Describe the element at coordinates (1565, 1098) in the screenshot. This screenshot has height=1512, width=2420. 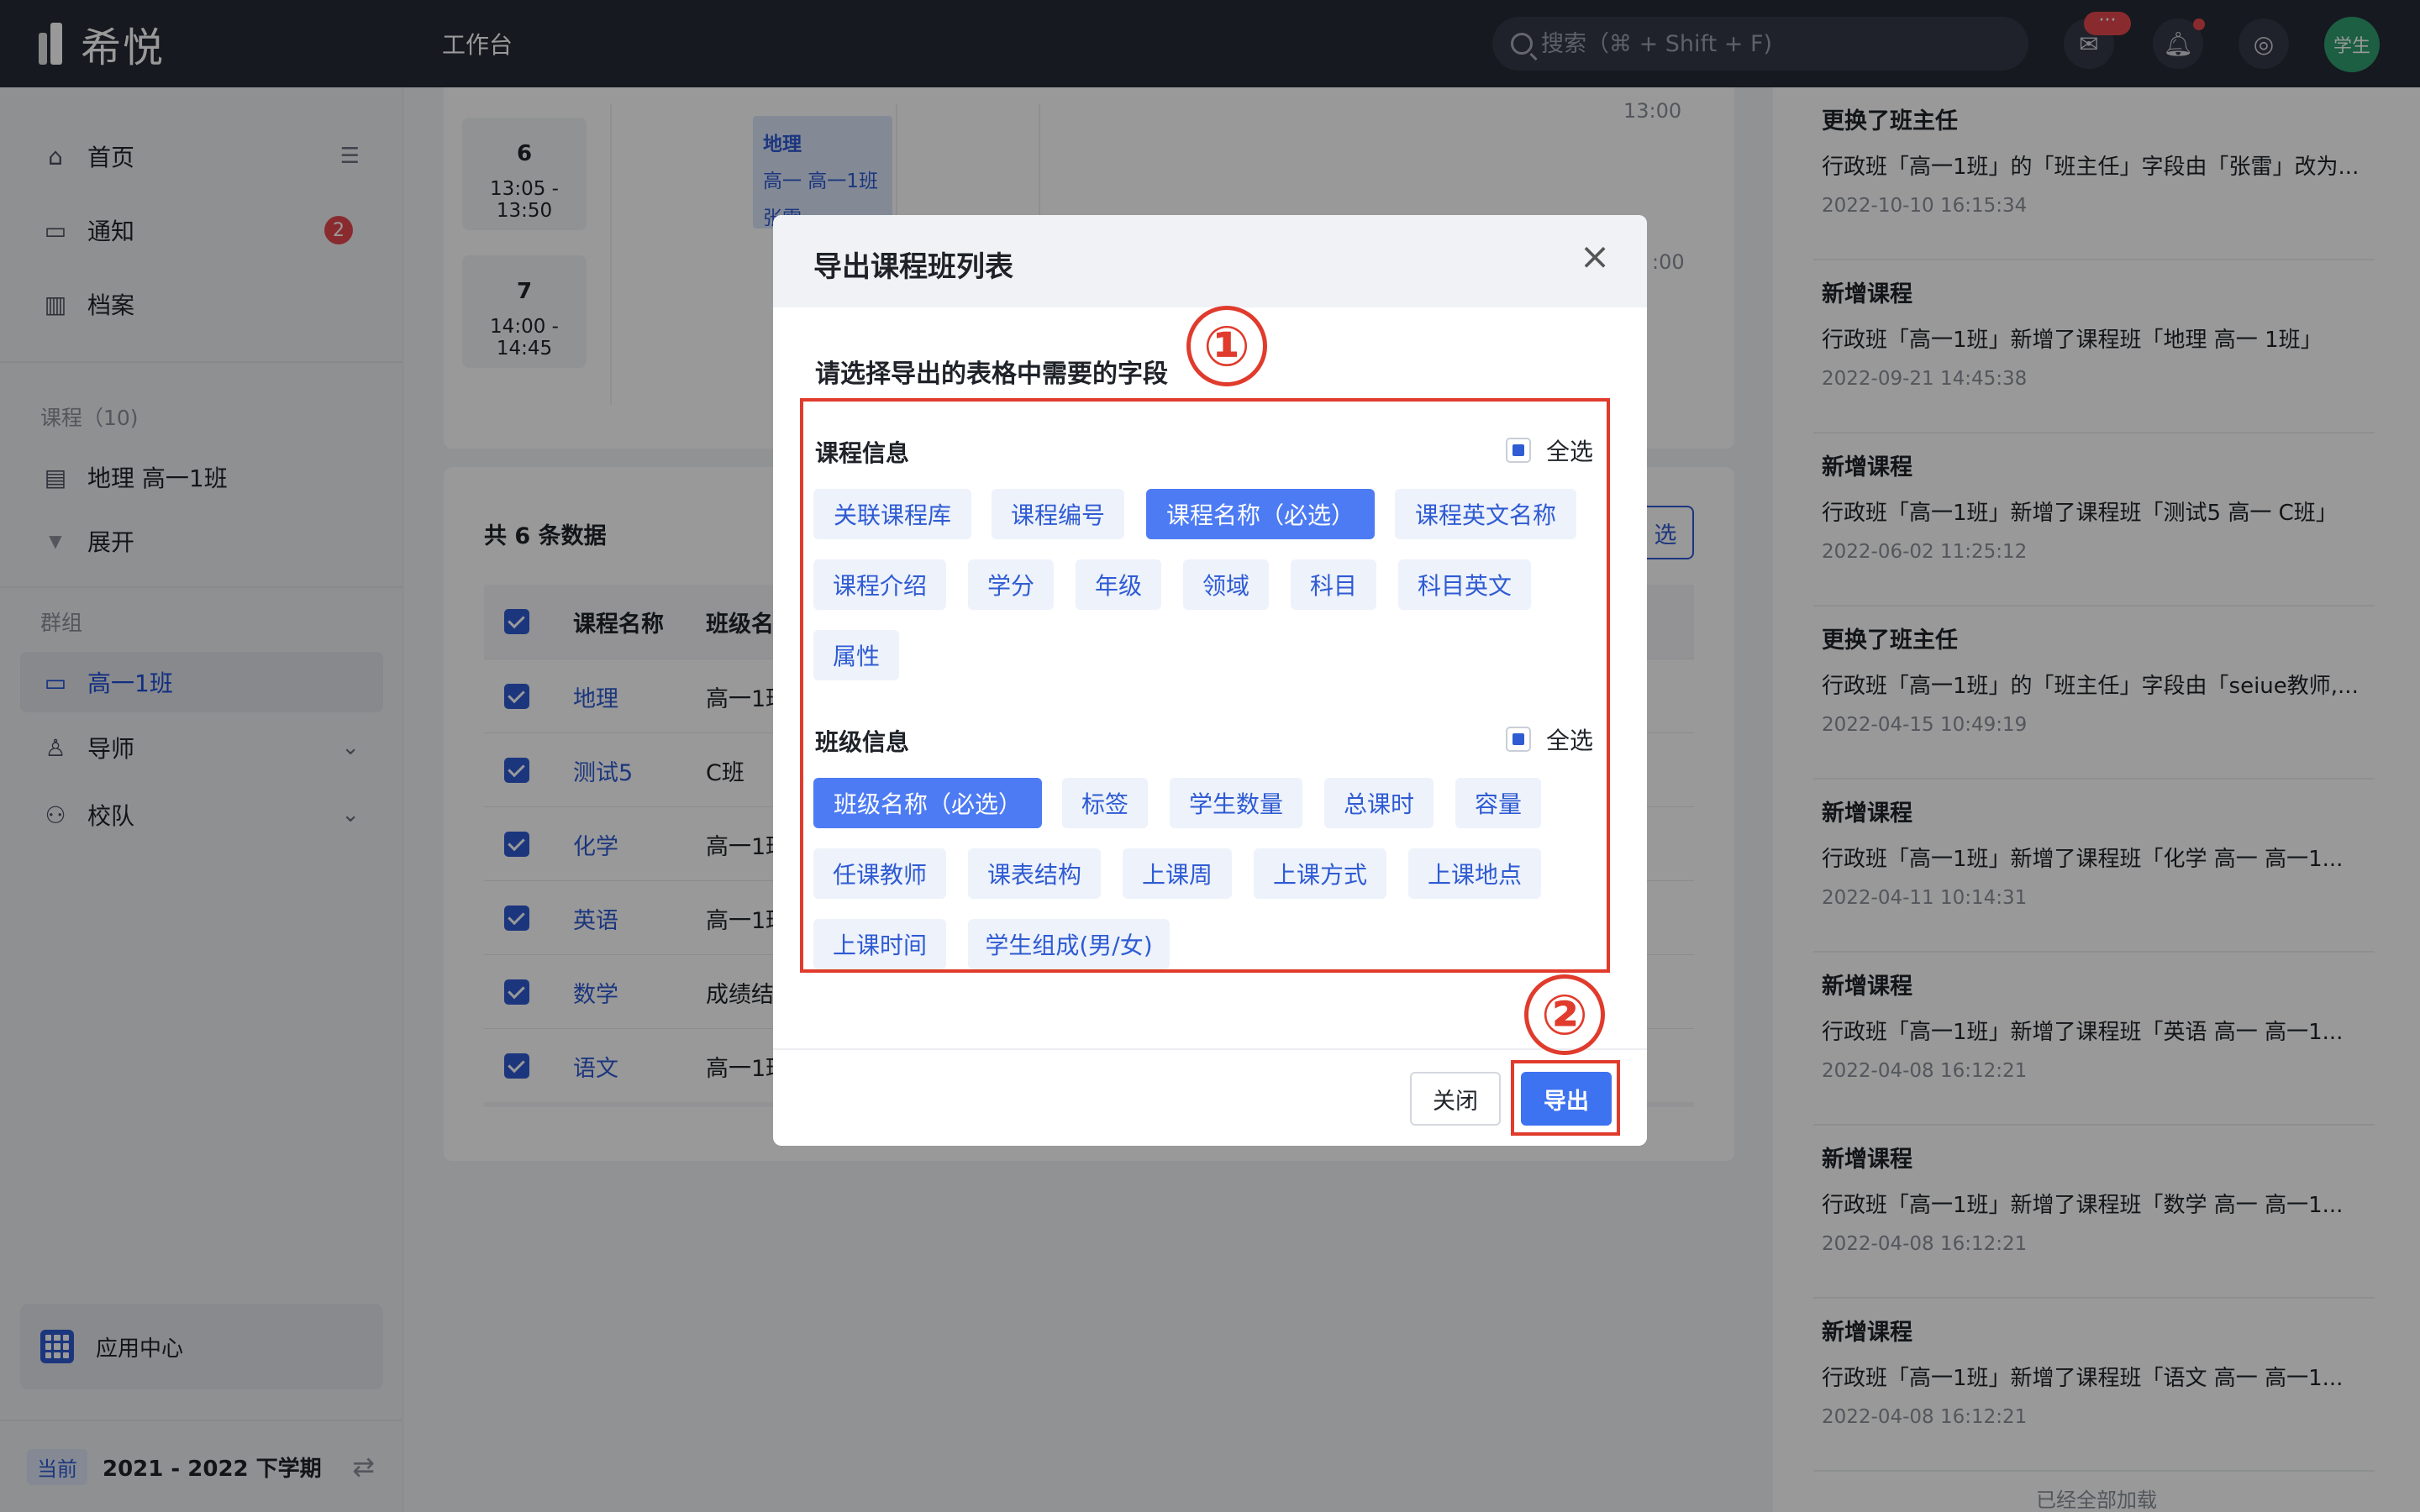
I see `annotation-box-export` at that location.